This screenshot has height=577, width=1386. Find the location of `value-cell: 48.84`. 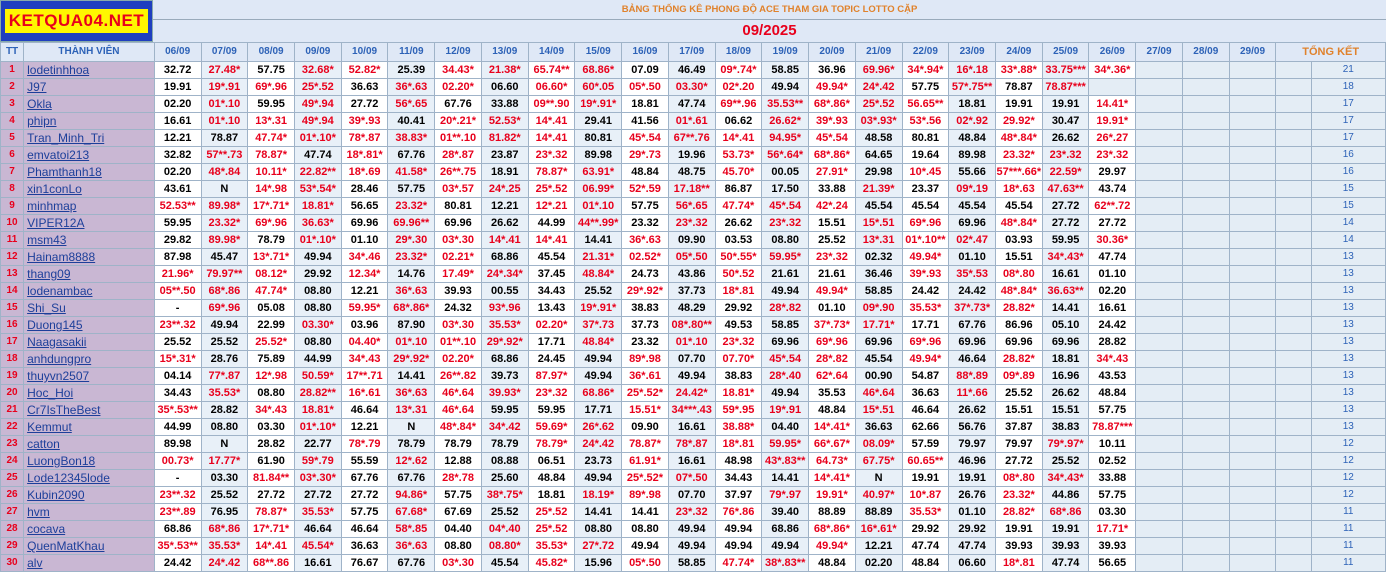

value-cell: 48.84 is located at coordinates (1112, 393).